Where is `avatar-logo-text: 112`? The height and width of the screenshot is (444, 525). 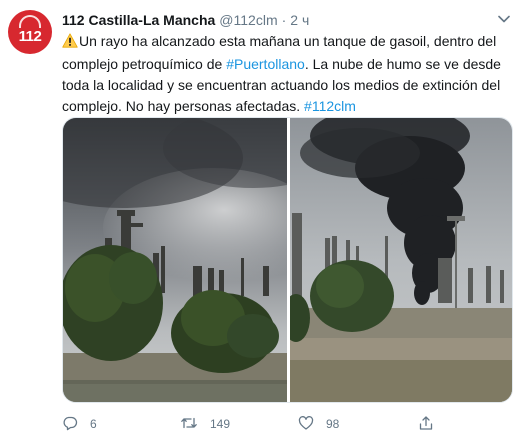
avatar-logo-text: 112 is located at coordinates (30, 36).